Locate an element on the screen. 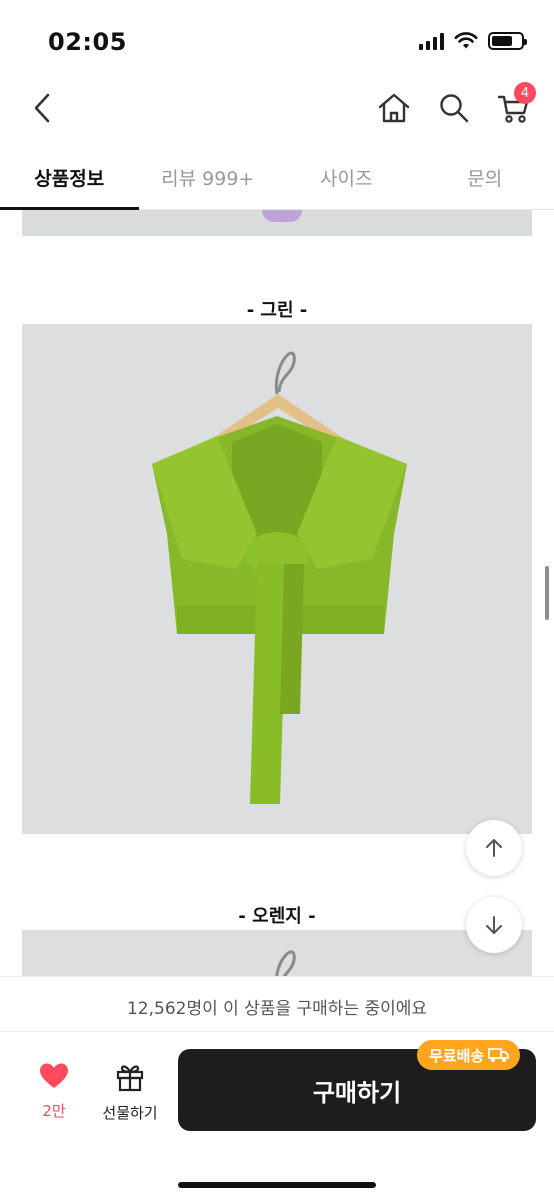 This screenshot has height=1200, width=554. status-icons is located at coordinates (473, 41).